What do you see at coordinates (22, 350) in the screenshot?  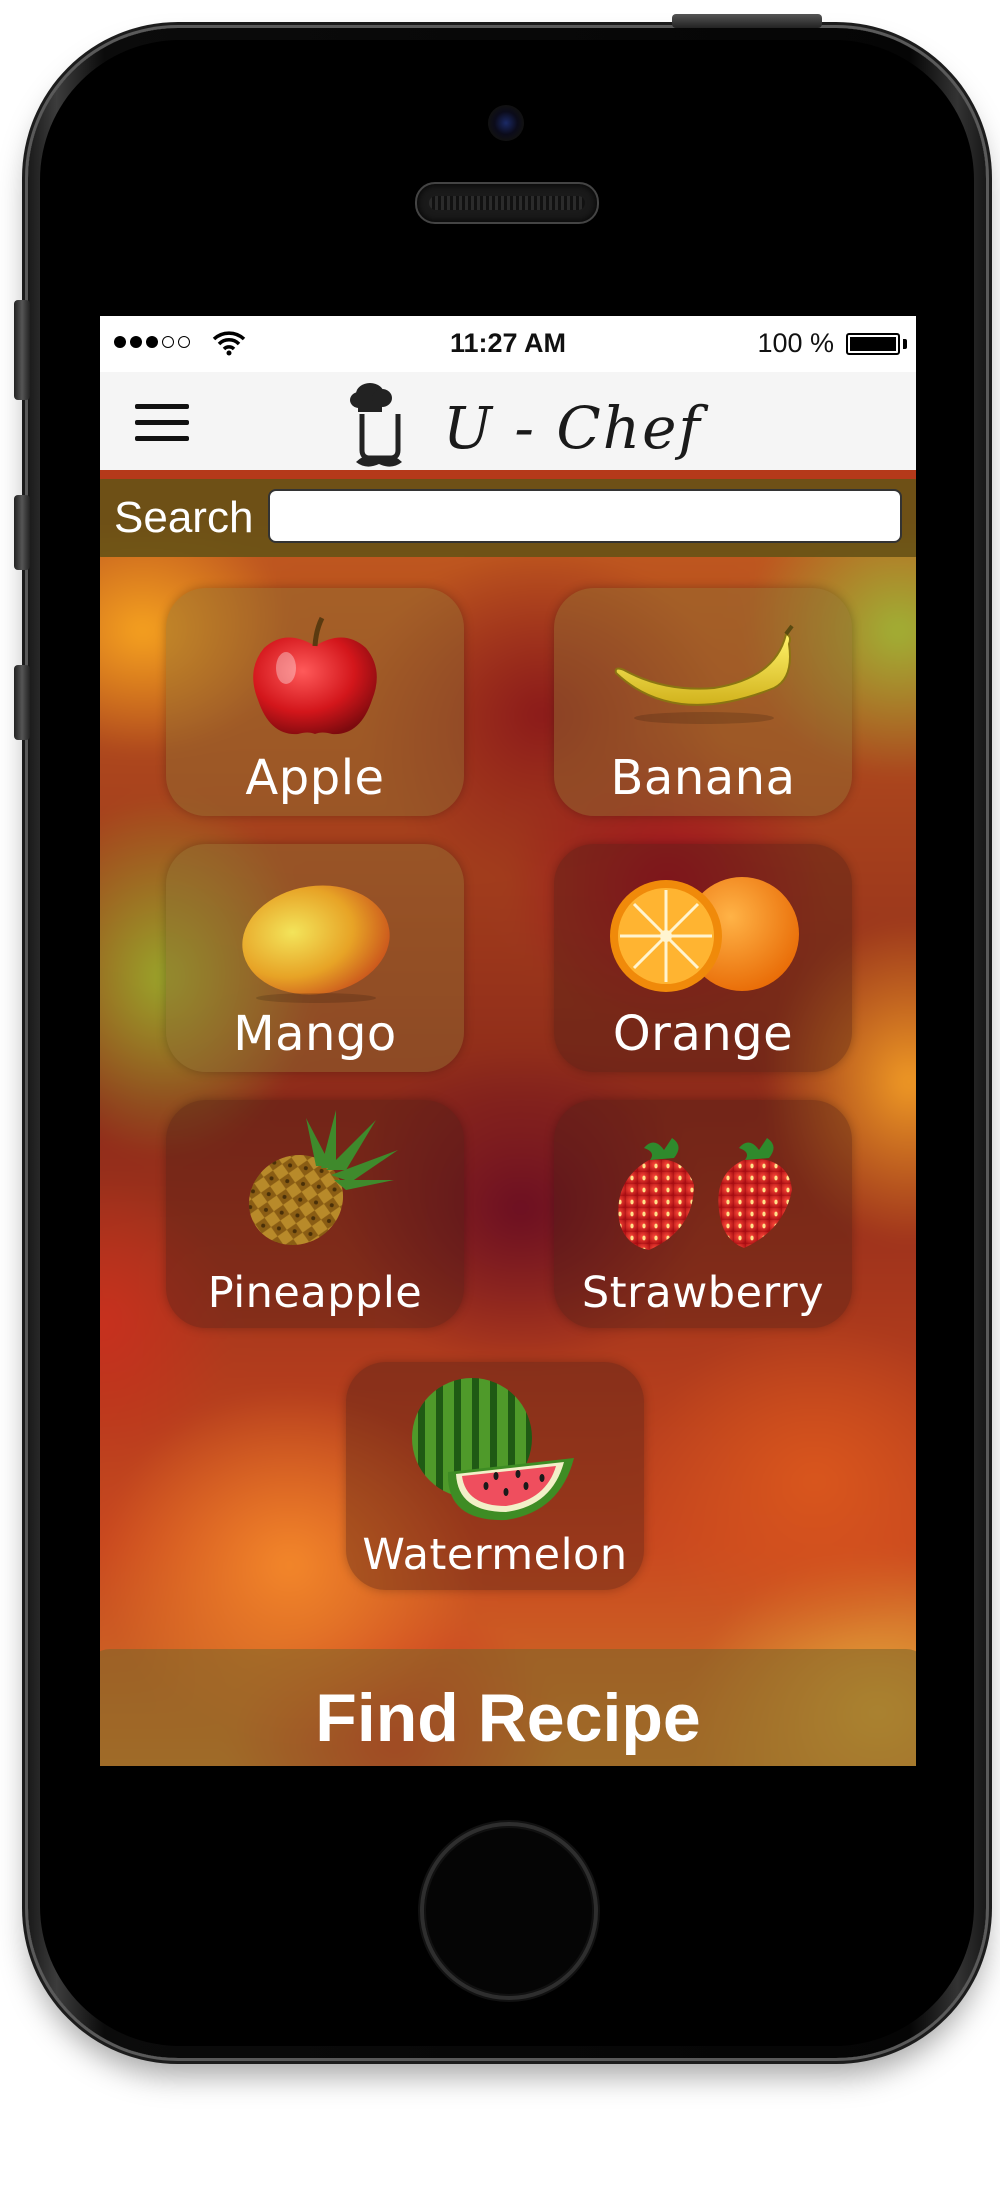 I see `mute-switch` at bounding box center [22, 350].